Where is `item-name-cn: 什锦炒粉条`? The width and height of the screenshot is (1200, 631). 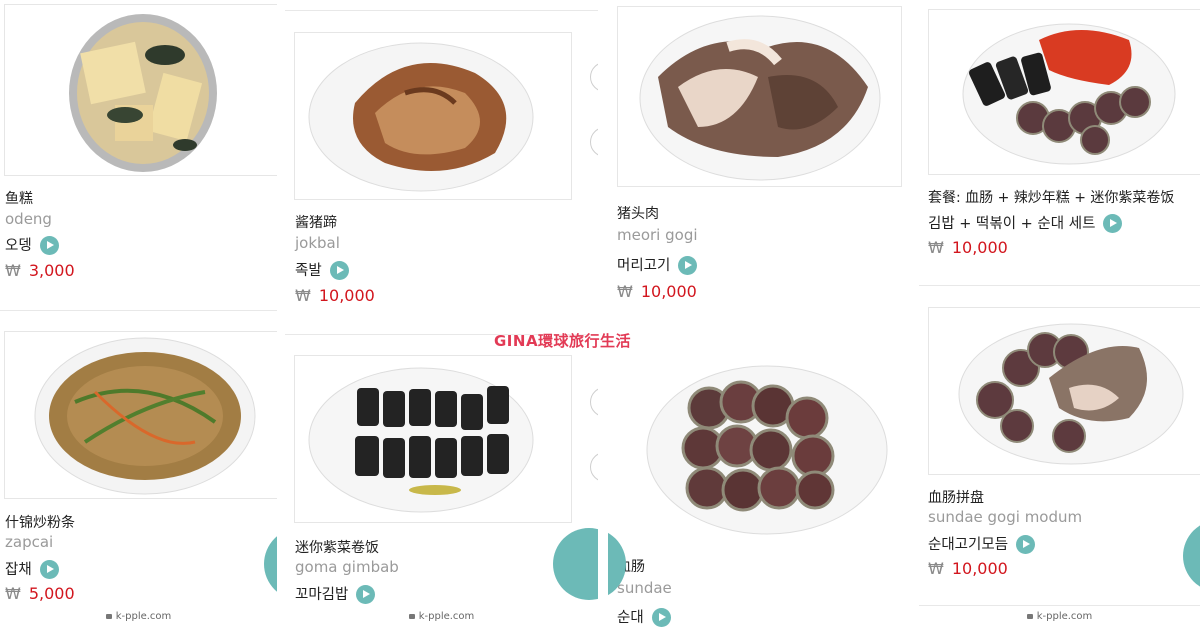 item-name-cn: 什锦炒粉条 is located at coordinates (40, 523).